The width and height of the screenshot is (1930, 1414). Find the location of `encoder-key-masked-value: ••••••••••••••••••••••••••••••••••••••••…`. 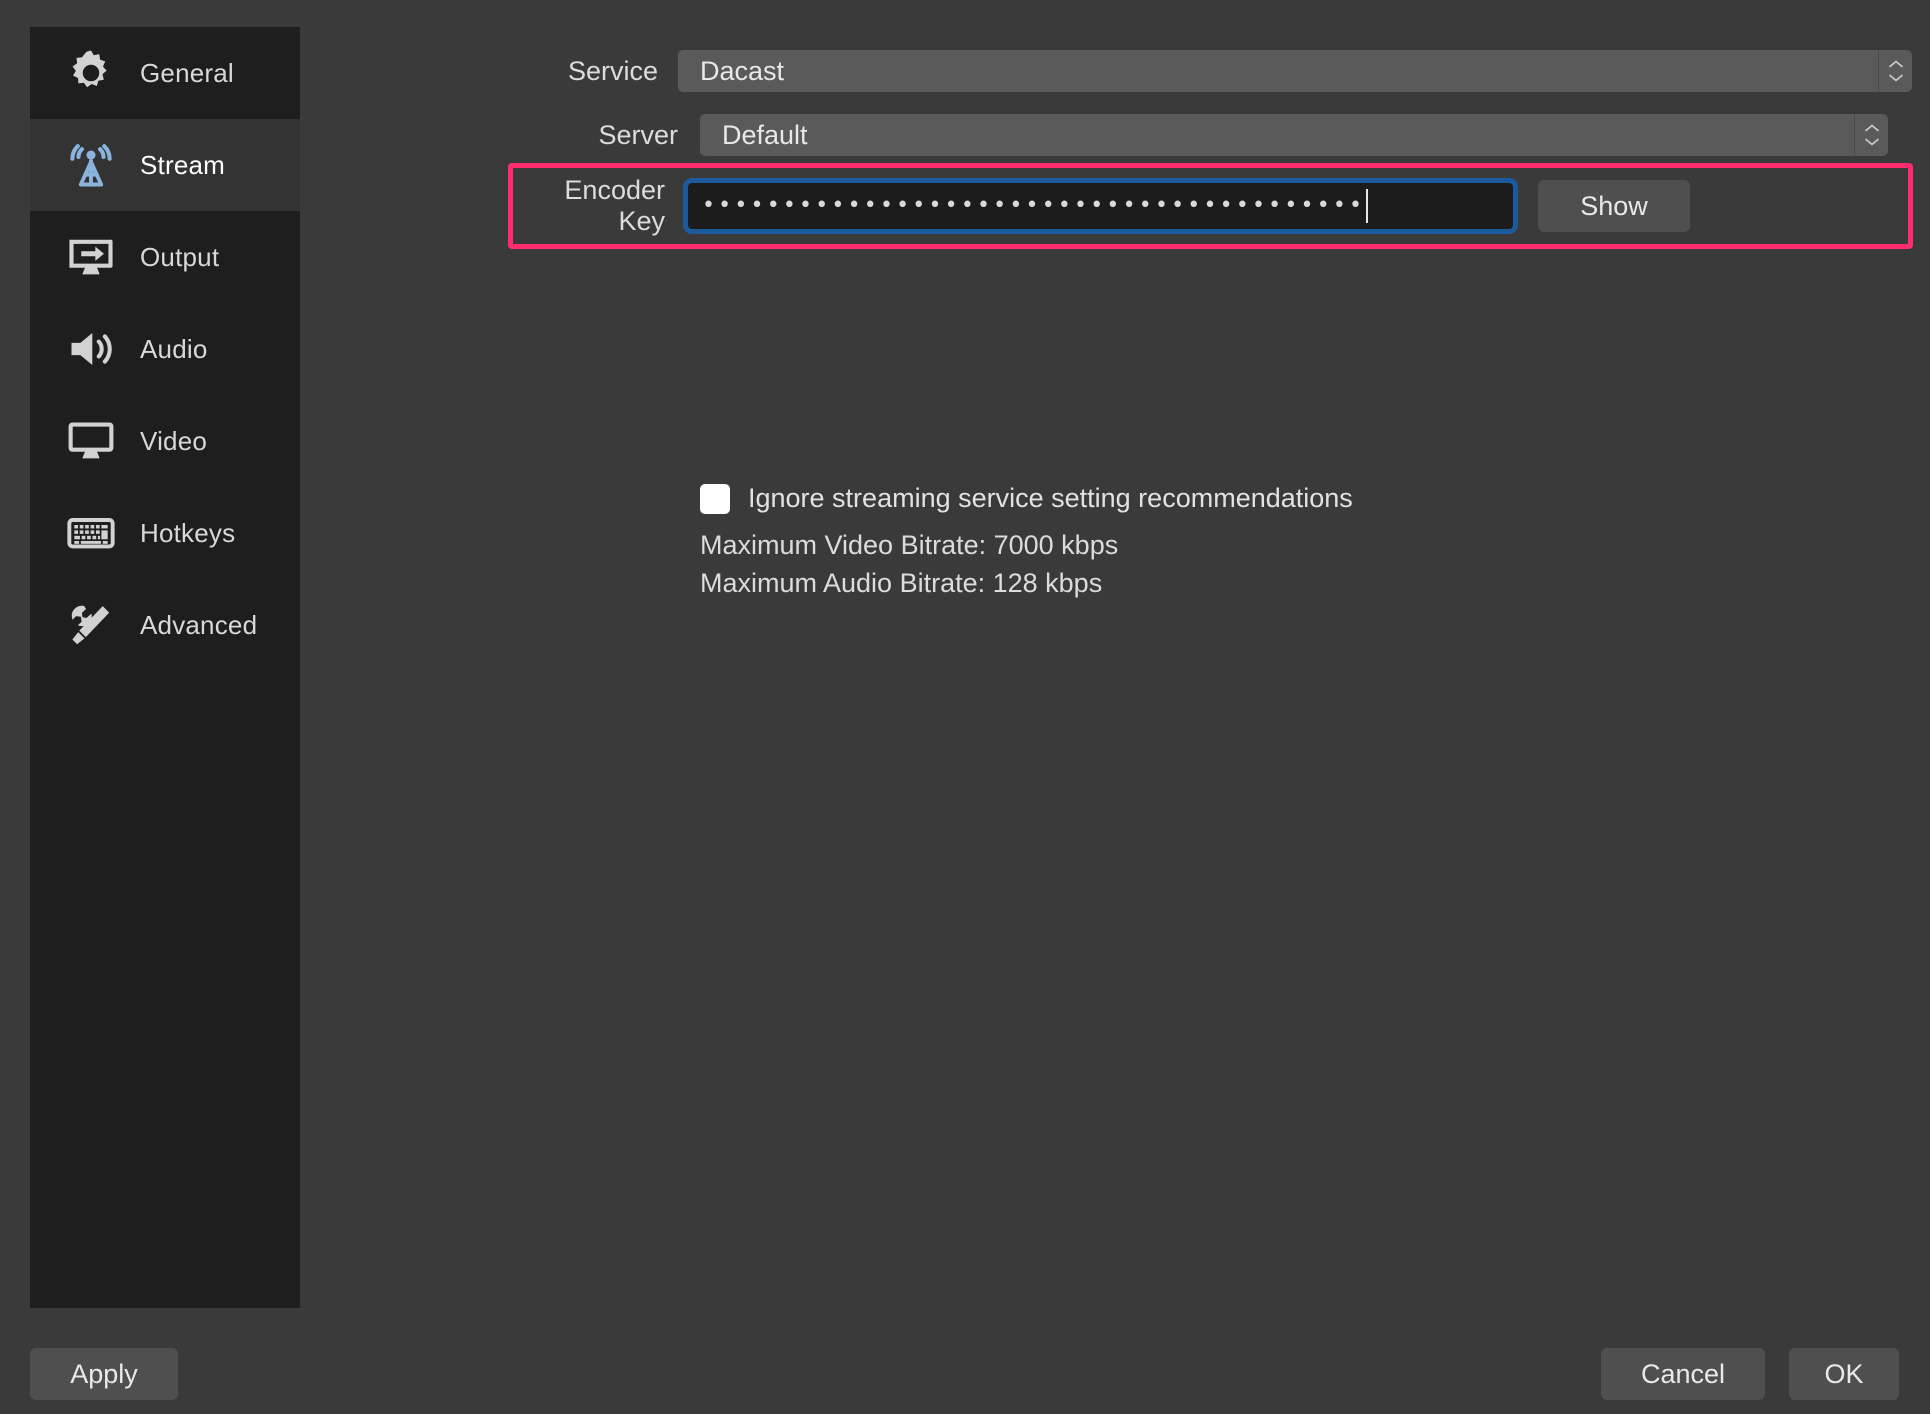

encoder-key-masked-value: ••••••••••••••••••••••••••••••••••••••••… is located at coordinates (1034, 206).